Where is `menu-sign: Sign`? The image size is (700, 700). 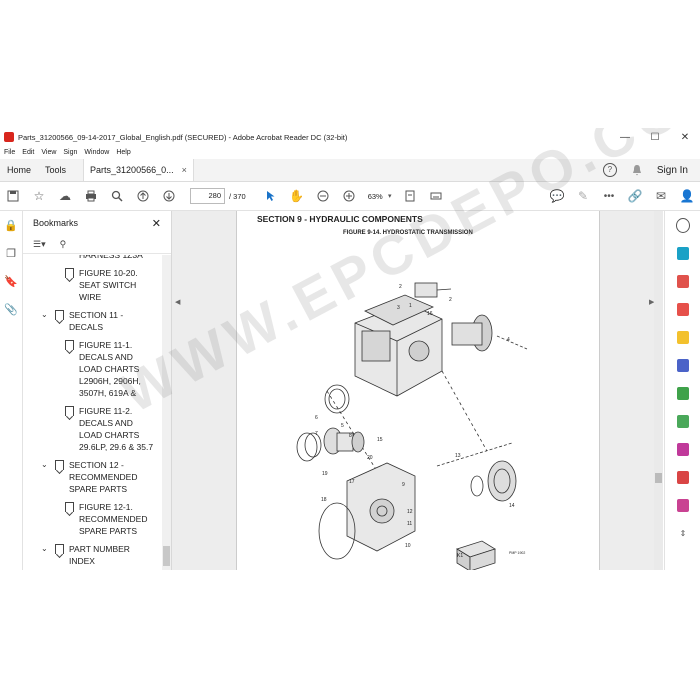 menu-sign: Sign is located at coordinates (70, 152).